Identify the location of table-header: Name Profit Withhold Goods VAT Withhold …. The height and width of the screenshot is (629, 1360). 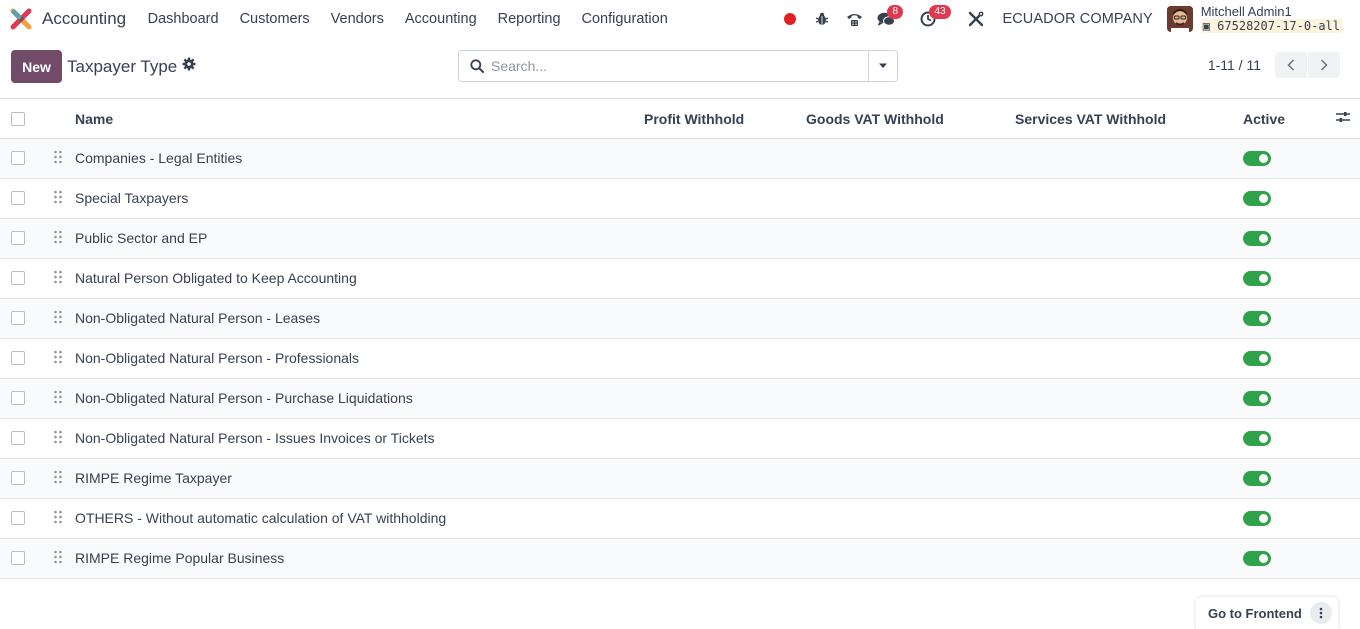
(680, 119).